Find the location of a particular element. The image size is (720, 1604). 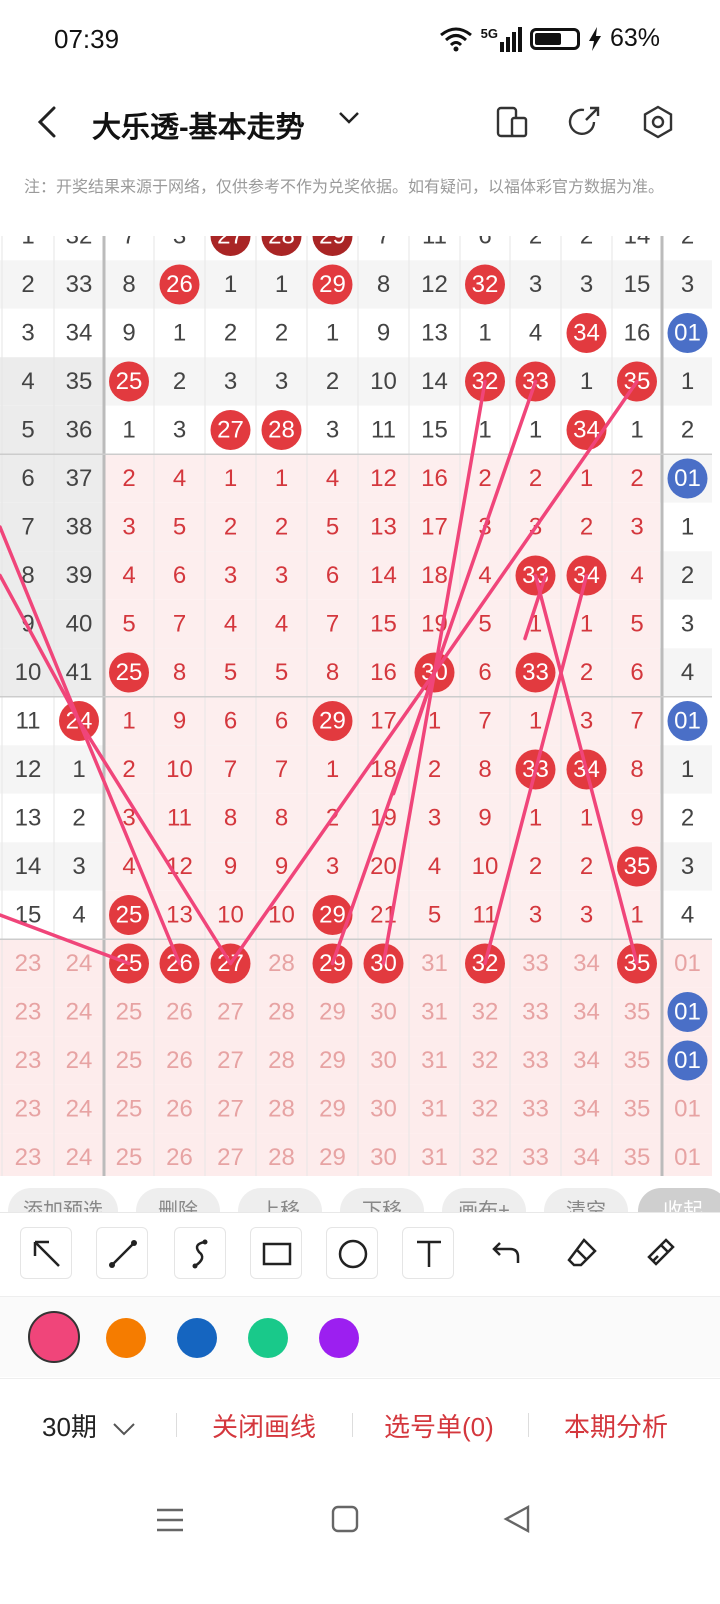

clear-chip: 清空 is located at coordinates (586, 1201).